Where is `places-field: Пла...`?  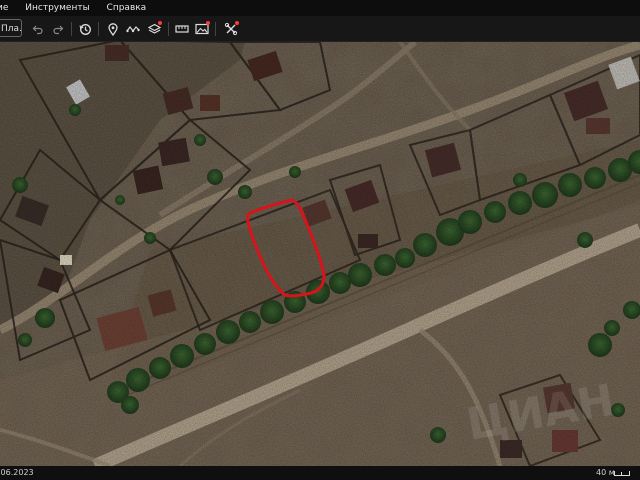 places-field: Пла... is located at coordinates (11, 28).